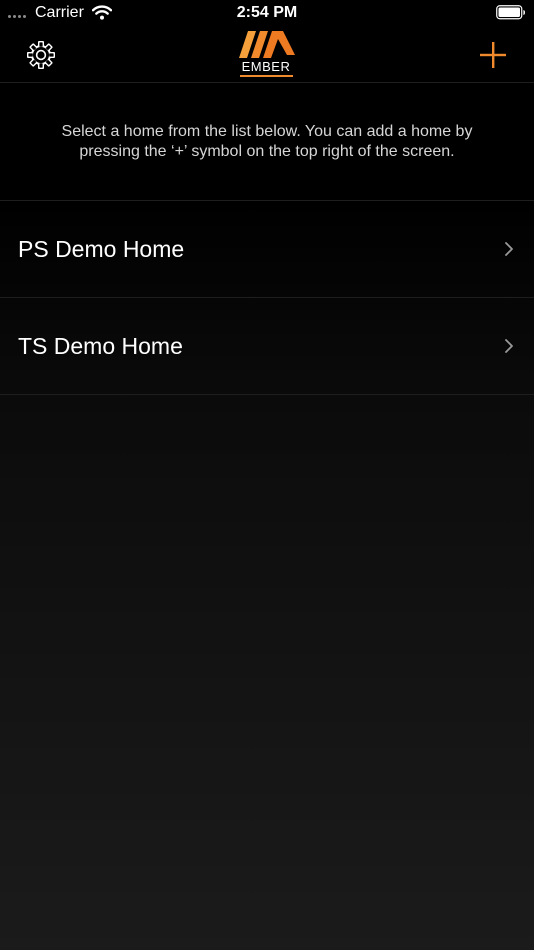 The height and width of the screenshot is (950, 534). What do you see at coordinates (267, 44) in the screenshot?
I see `ember-logo-mark` at bounding box center [267, 44].